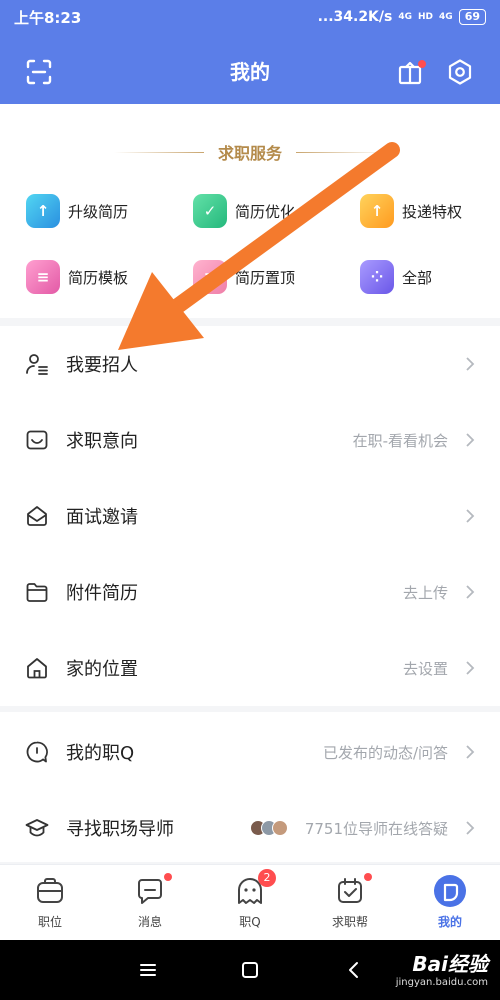 This screenshot has height=1000, width=500. I want to click on avatar, so click(280, 828).